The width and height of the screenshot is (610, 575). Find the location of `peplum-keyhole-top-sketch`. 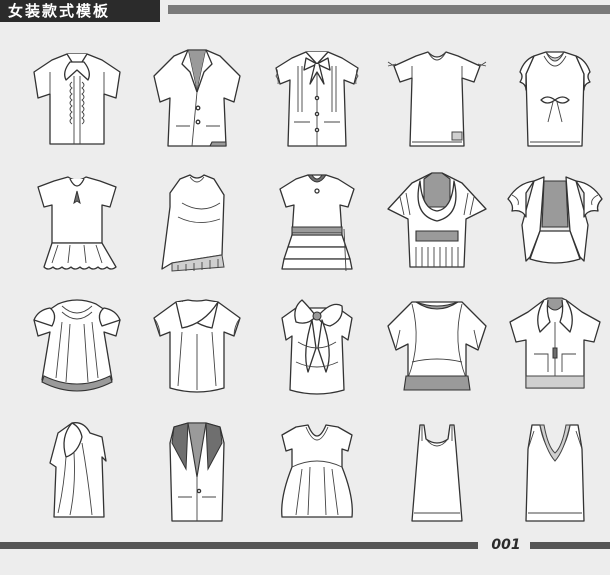

peplum-keyhole-top-sketch is located at coordinates (77, 222).